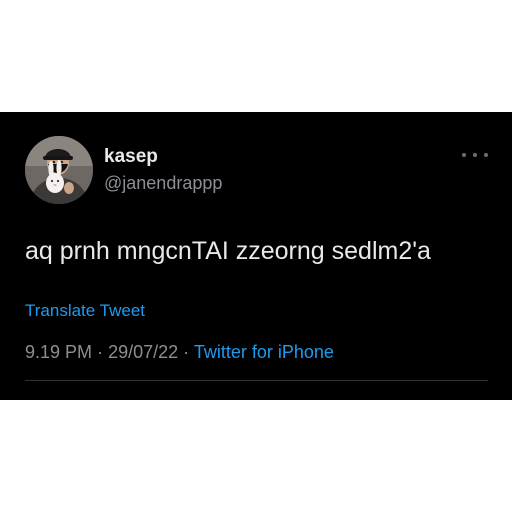 Image resolution: width=512 pixels, height=512 pixels. I want to click on more-horizontal-icon, so click(475, 155).